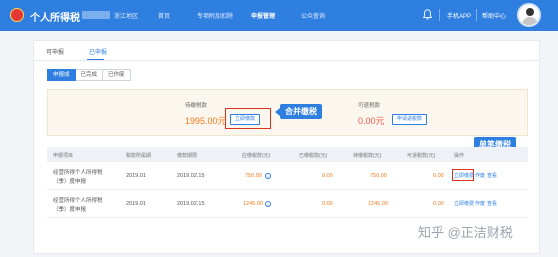  I want to click on due-amount: 1245.00, so click(253, 204).